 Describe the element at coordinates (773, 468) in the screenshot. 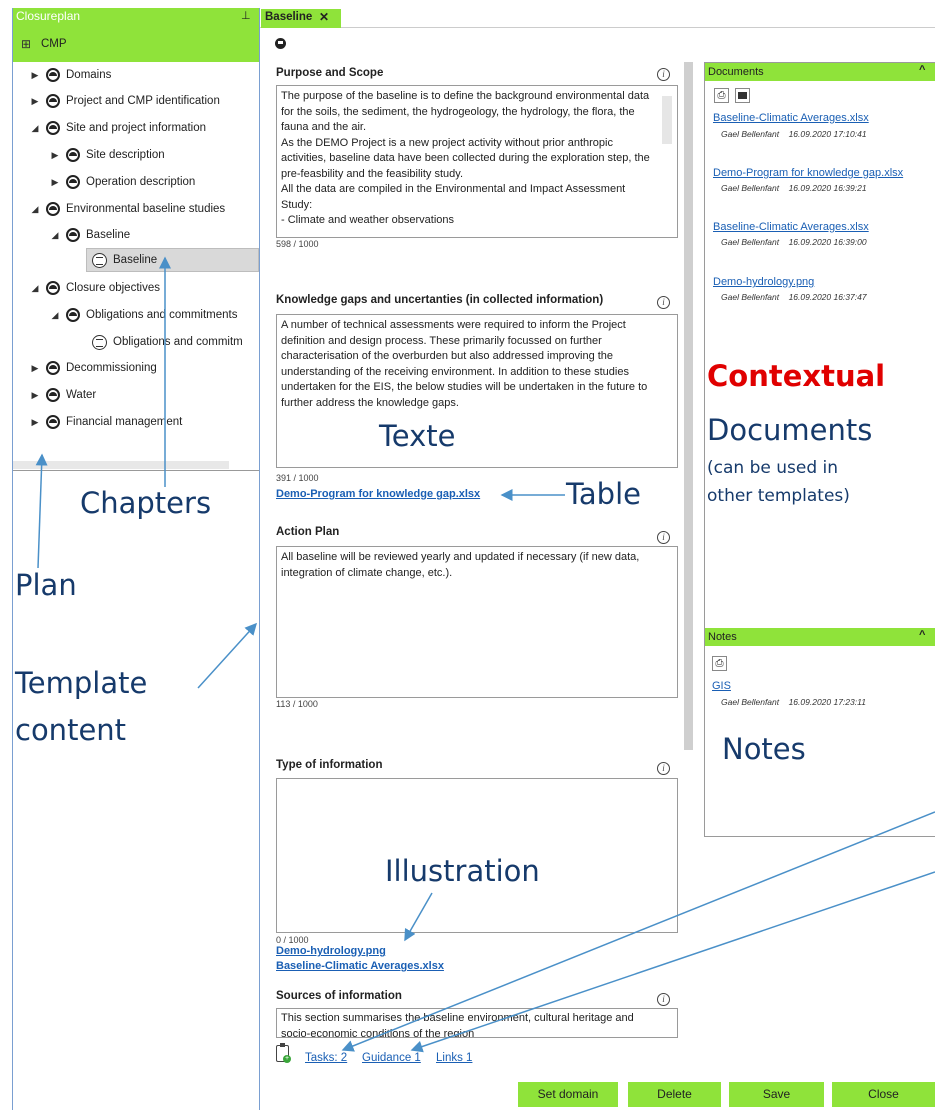

I see `annotation-documents-sub1: (can be used in` at that location.